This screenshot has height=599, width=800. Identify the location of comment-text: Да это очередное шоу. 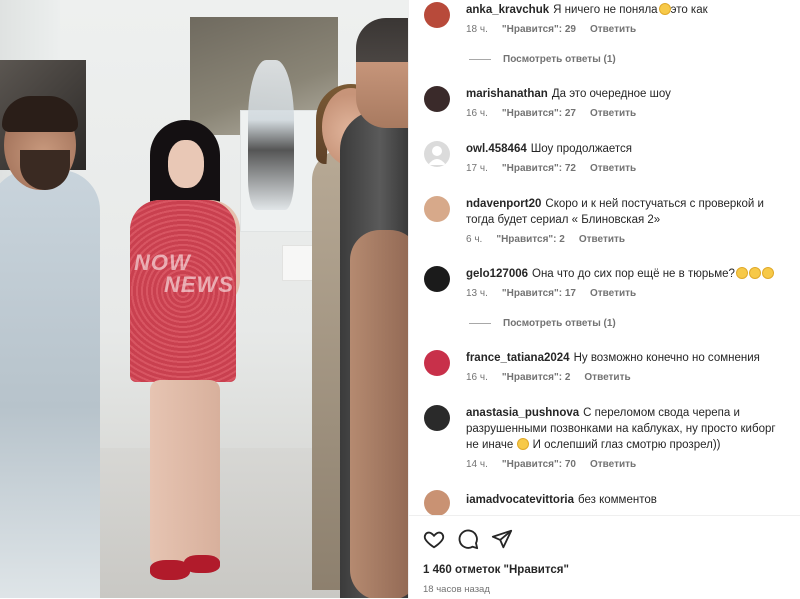
(611, 94).